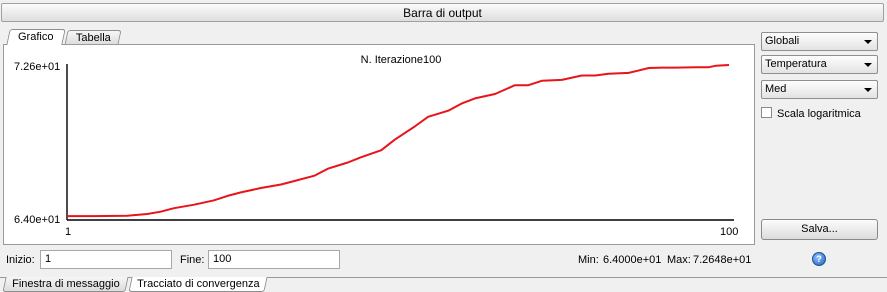 The height and width of the screenshot is (292, 887). I want to click on output-bar-title: Barra di output, so click(442, 12).